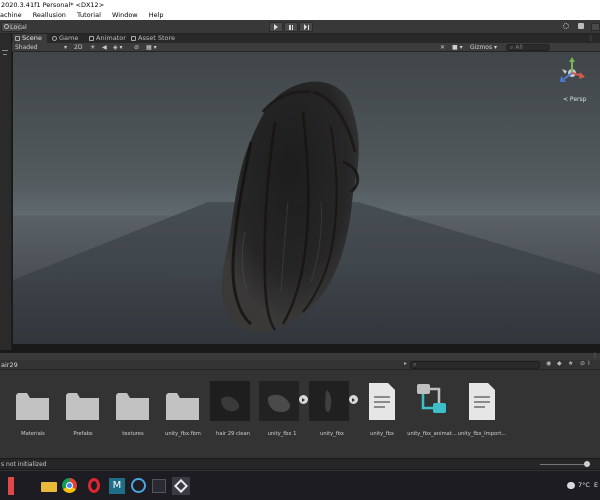  What do you see at coordinates (155, 38) in the screenshot?
I see `tab-asset-store: Asset Store` at bounding box center [155, 38].